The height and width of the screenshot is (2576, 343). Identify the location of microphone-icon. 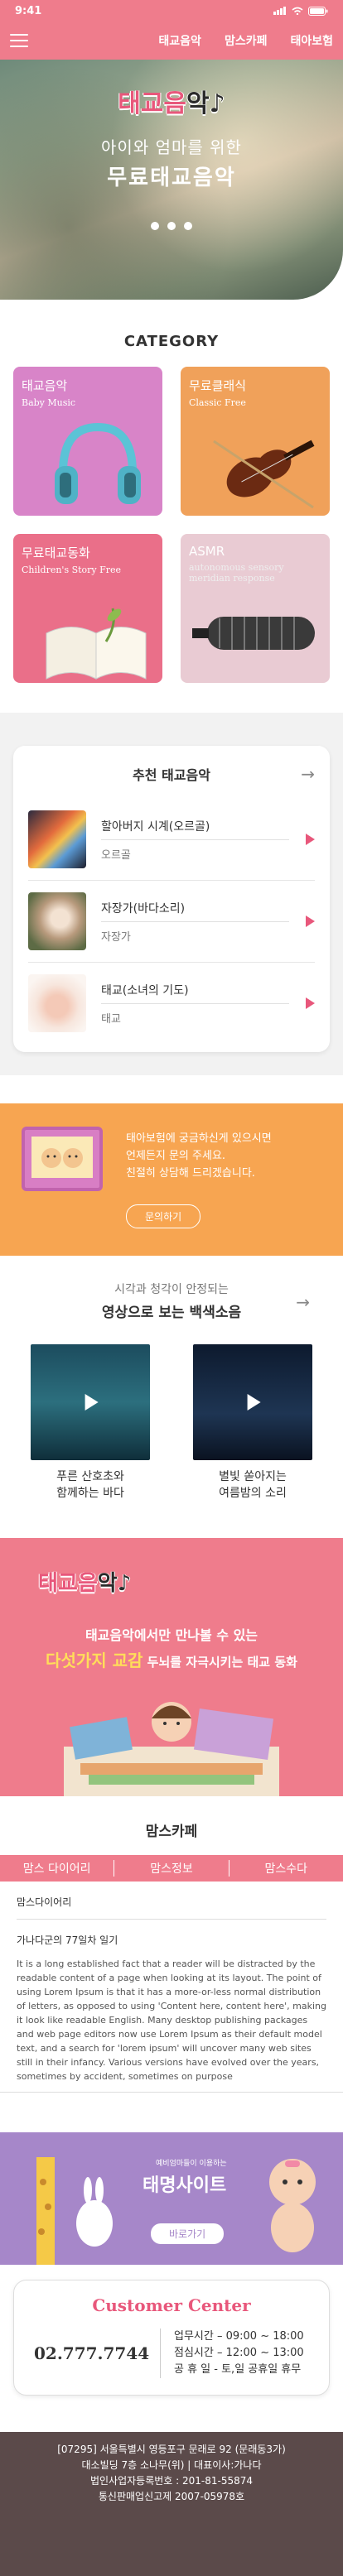
(254, 633).